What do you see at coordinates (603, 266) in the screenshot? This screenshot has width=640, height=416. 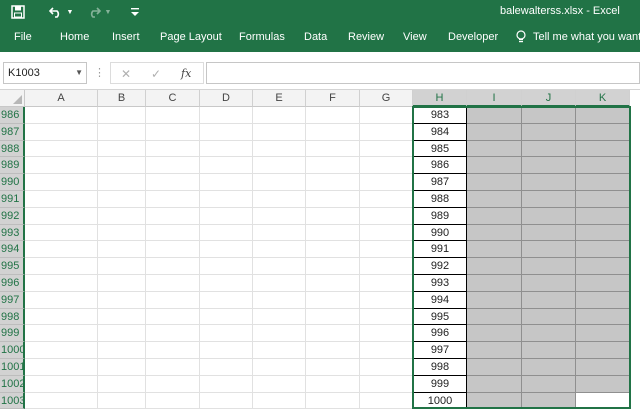 I see `cell-k995` at bounding box center [603, 266].